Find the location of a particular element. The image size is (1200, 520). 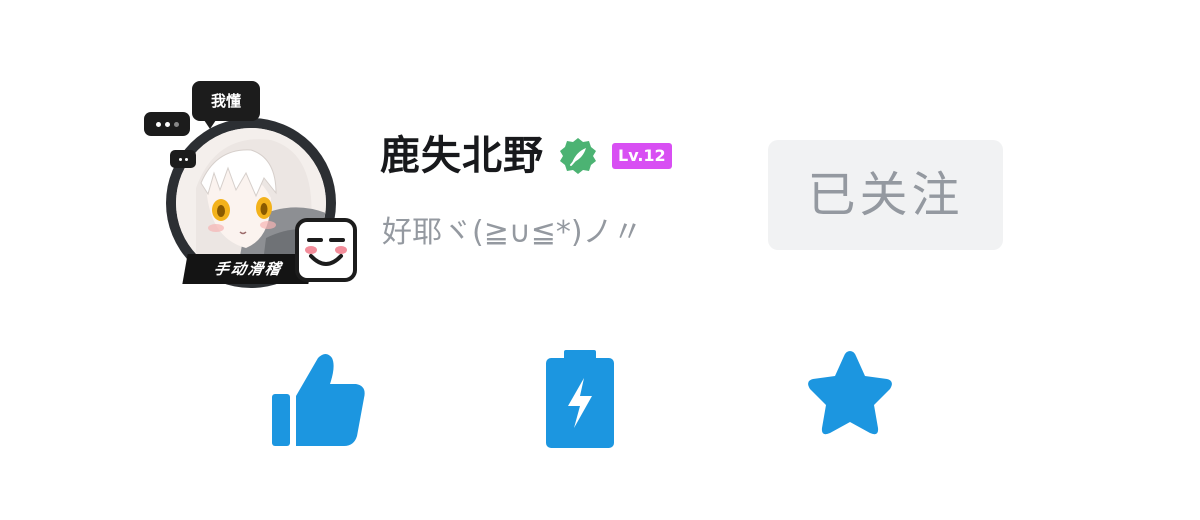

typing-bubble-icon is located at coordinates (167, 124).